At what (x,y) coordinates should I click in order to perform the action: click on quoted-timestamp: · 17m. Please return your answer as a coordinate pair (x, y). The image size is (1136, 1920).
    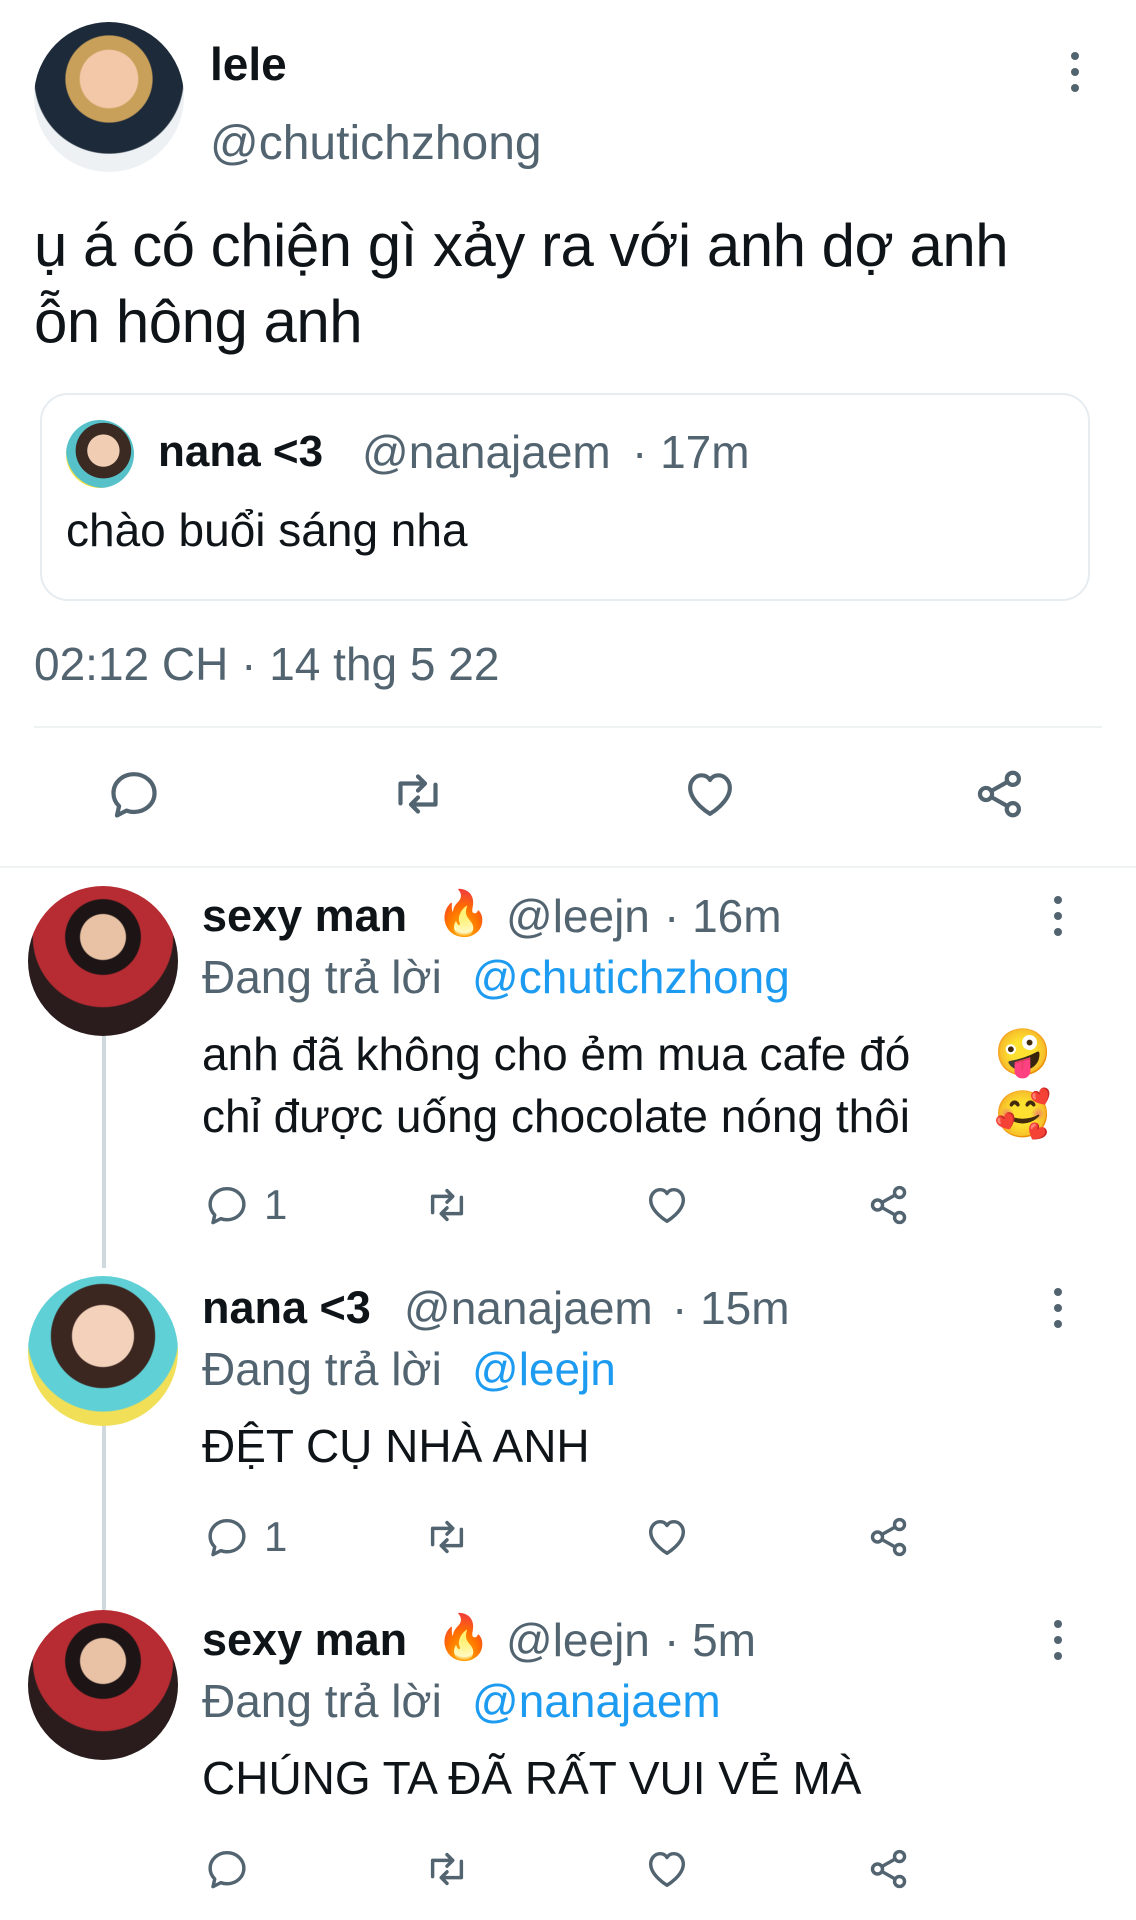
    Looking at the image, I should click on (691, 452).